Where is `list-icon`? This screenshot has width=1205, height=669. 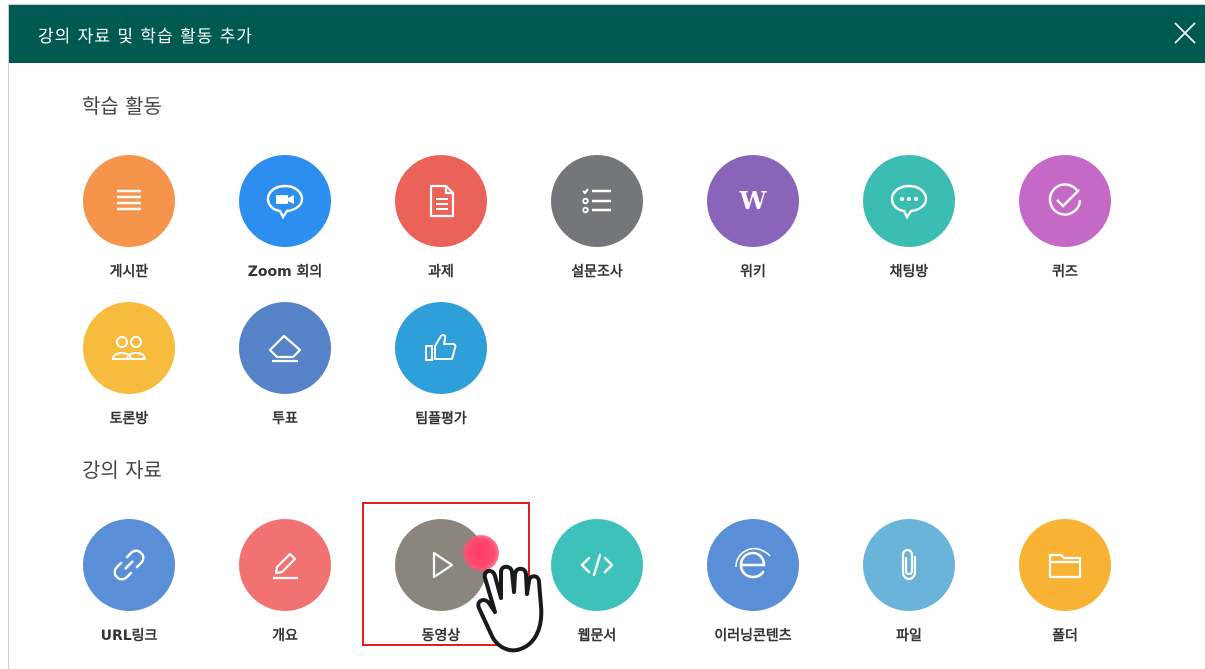 list-icon is located at coordinates (129, 200).